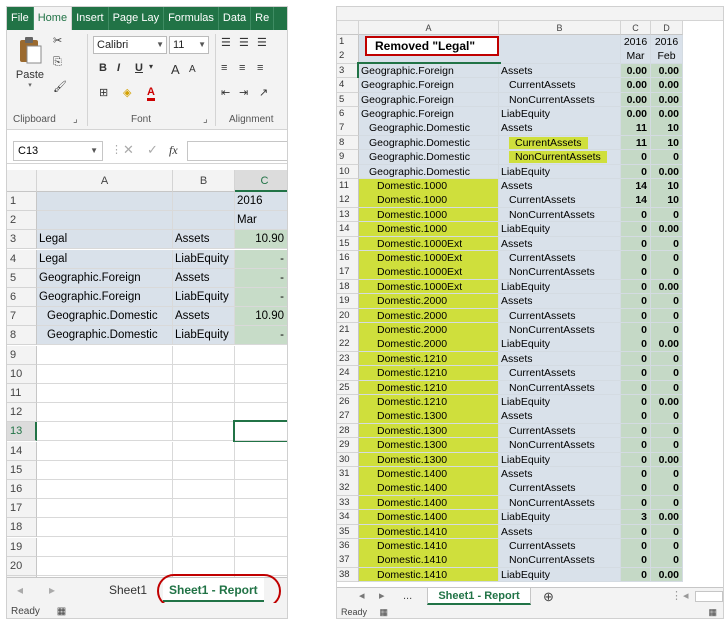 This screenshot has height=625, width=728. Describe the element at coordinates (636, 517) in the screenshot. I see `cell: 3` at that location.